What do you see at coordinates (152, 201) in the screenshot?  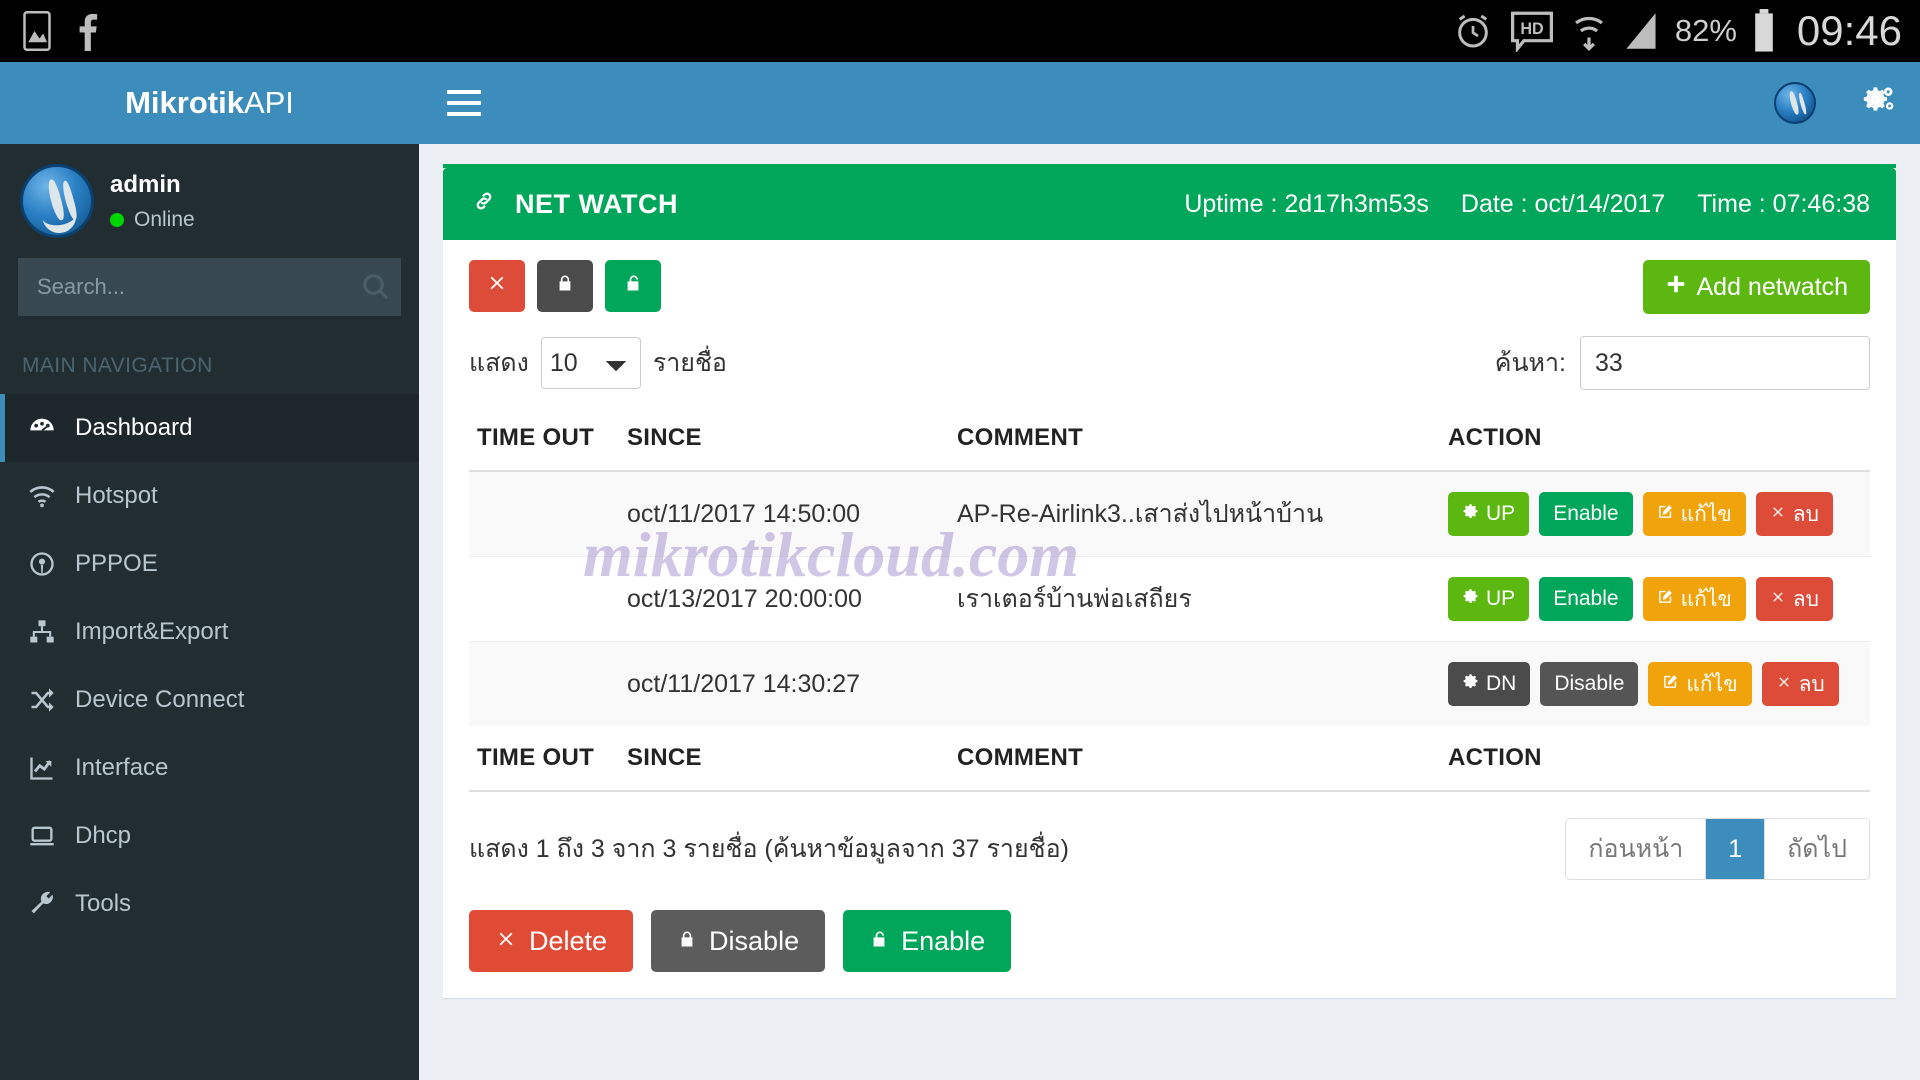 I see `user-info: admin Online` at bounding box center [152, 201].